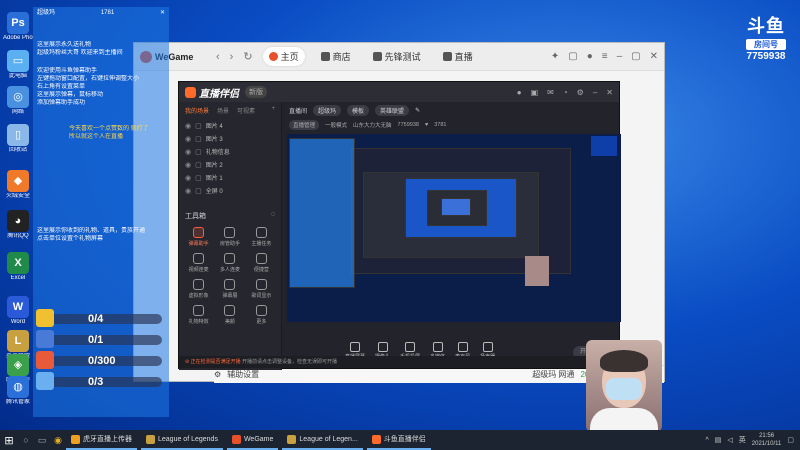 Image resolution: width=800 pixels, height=450 pixels. I want to click on network-icon: ▤, so click(718, 440).